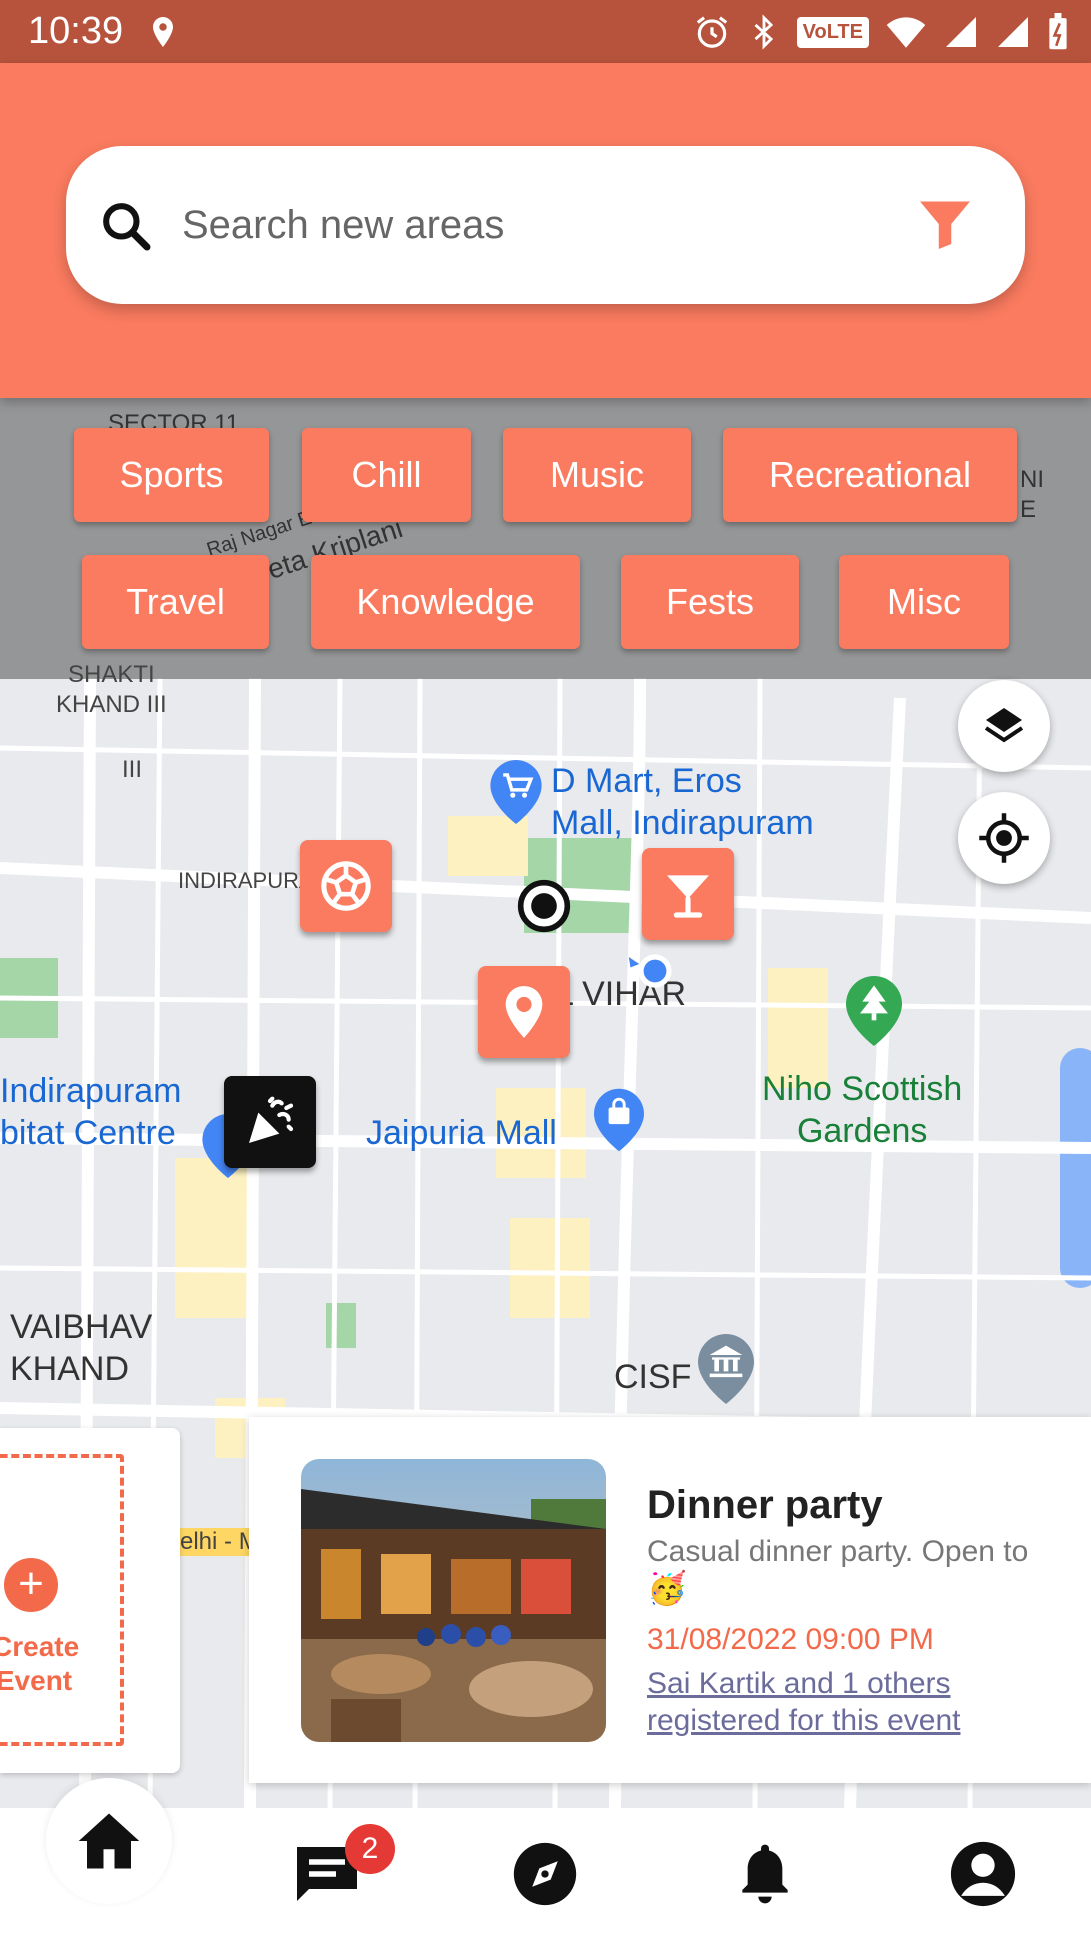 Image resolution: width=1091 pixels, height=1940 pixels. What do you see at coordinates (171, 475) in the screenshot?
I see `category-chip-sports: Sports` at bounding box center [171, 475].